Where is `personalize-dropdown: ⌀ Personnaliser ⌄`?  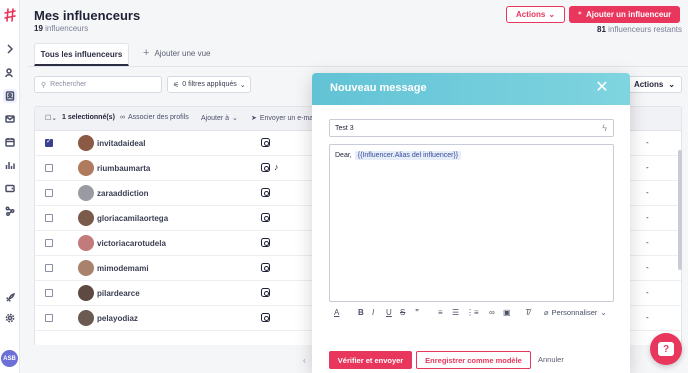 personalize-dropdown: ⌀ Personnaliser ⌄ is located at coordinates (575, 312).